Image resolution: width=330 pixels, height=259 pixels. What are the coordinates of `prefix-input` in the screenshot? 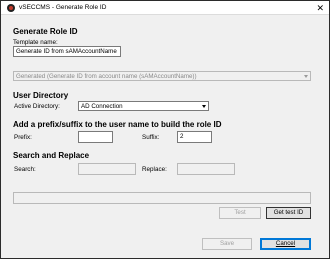 It's located at (95, 137).